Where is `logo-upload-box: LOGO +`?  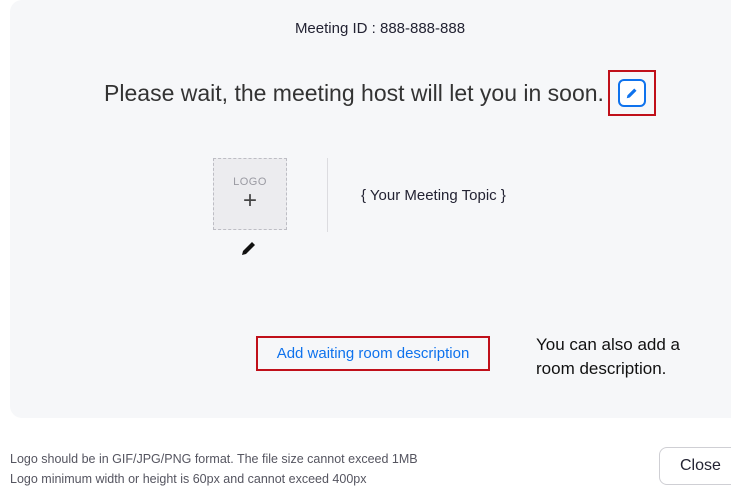 logo-upload-box: LOGO + is located at coordinates (250, 194).